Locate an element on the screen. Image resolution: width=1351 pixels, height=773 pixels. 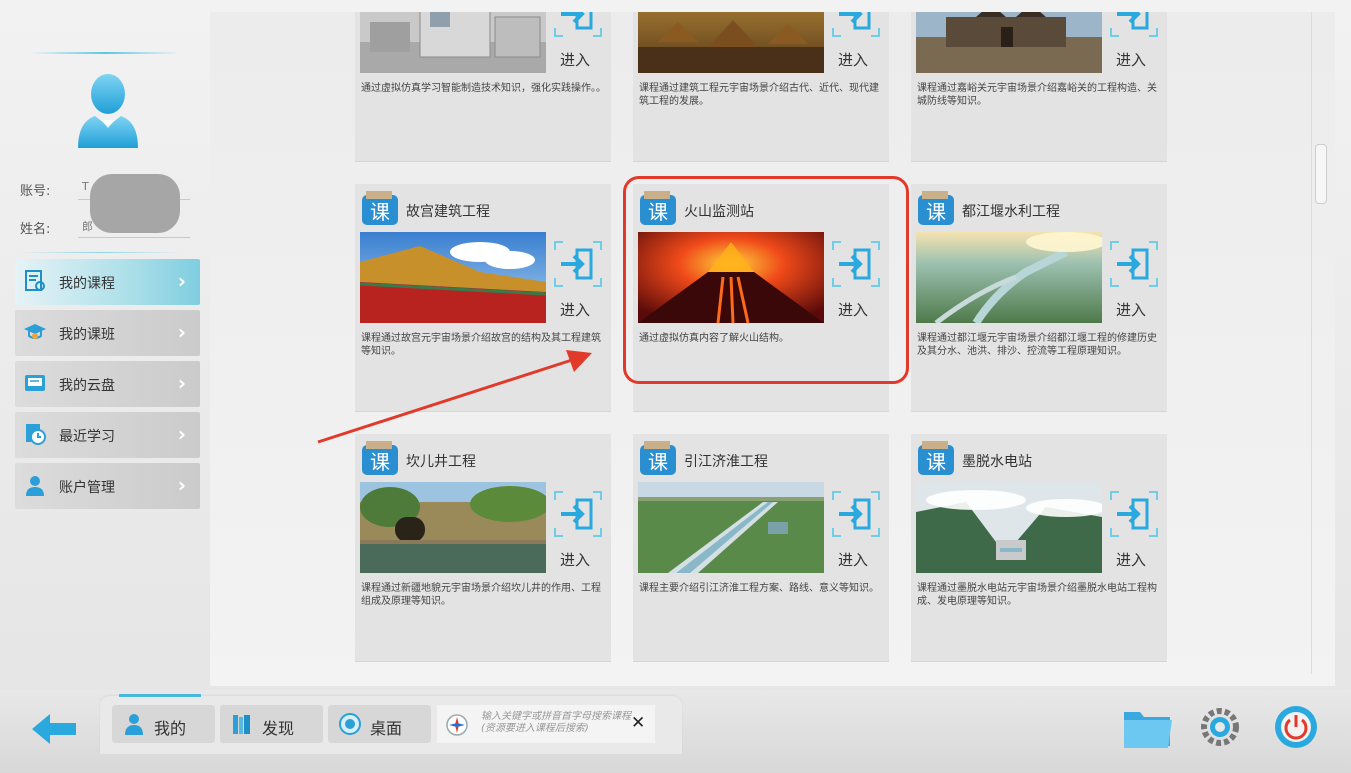
sidebar-item-label: 我的课程 is located at coordinates (87, 284).